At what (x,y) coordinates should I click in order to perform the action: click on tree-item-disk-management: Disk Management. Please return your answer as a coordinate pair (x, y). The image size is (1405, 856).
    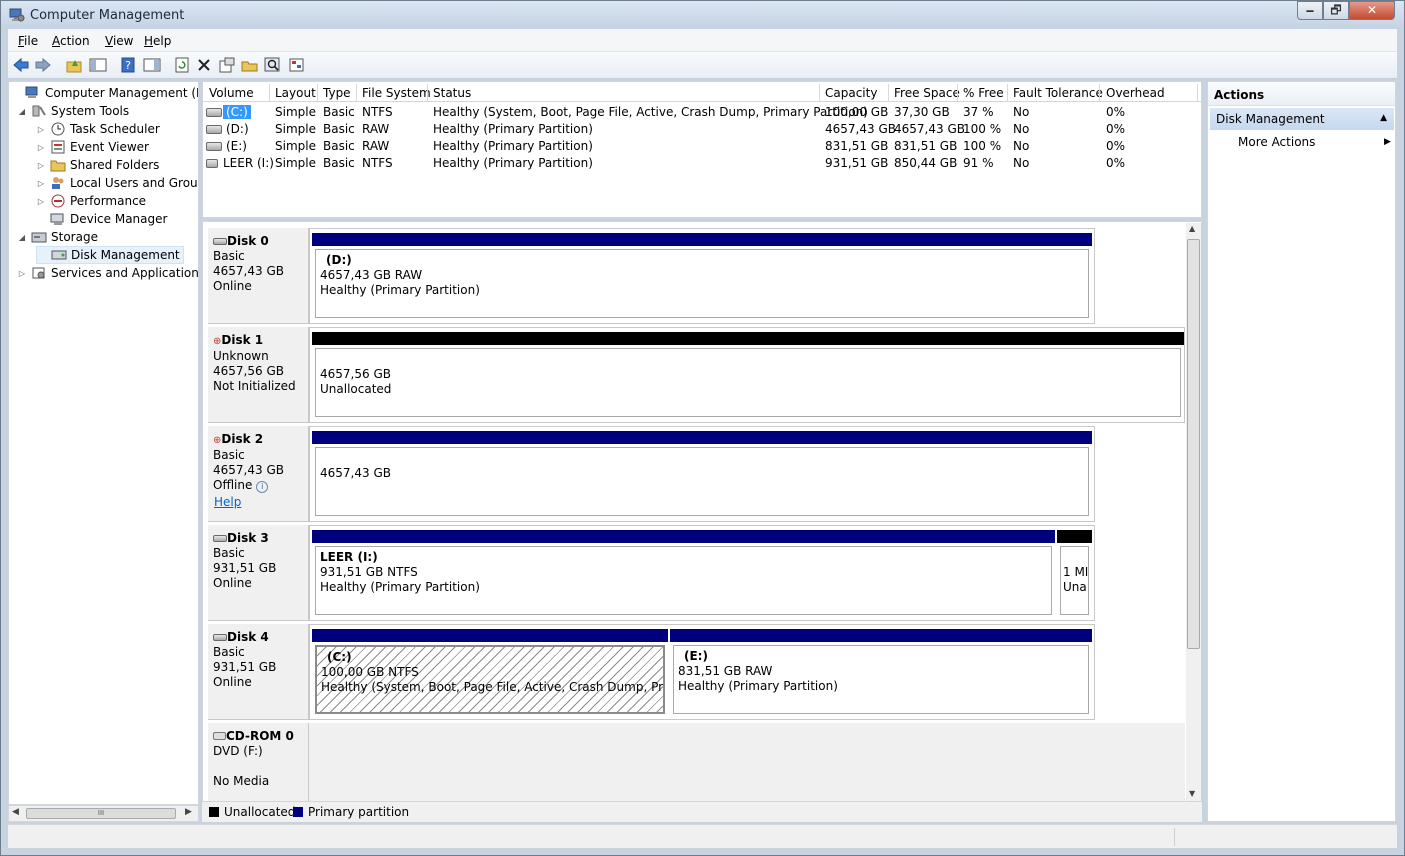
    Looking at the image, I should click on (110, 255).